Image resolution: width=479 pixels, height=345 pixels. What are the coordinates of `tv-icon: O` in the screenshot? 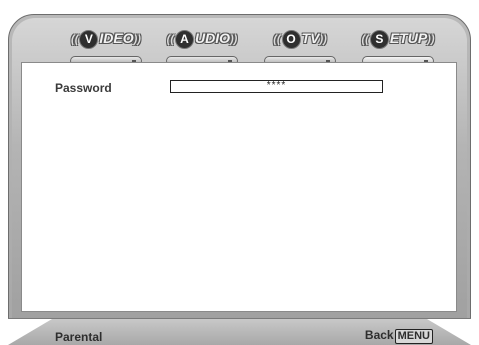 It's located at (291, 39).